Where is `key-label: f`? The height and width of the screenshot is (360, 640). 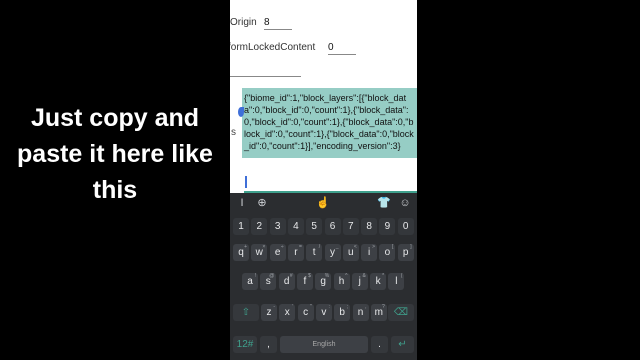 key-label: f is located at coordinates (305, 281).